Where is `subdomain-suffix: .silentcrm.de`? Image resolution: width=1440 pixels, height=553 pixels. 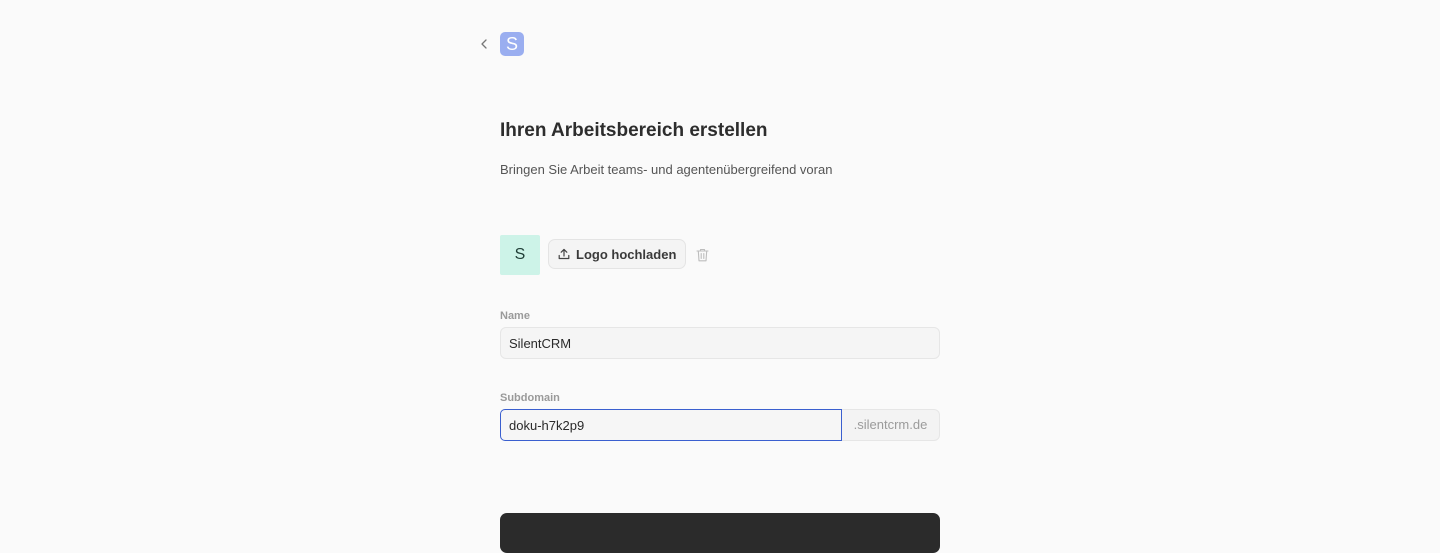
subdomain-suffix: .silentcrm.de is located at coordinates (891, 425).